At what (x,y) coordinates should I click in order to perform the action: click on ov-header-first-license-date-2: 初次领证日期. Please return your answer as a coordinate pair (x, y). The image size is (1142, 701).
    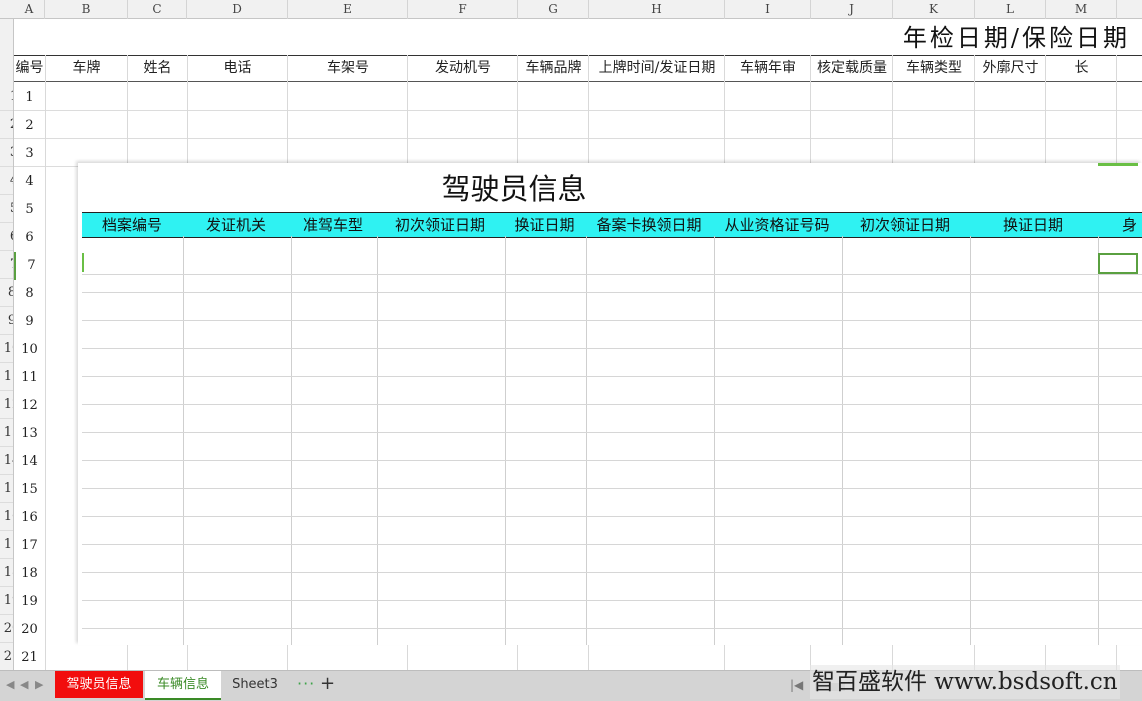
    Looking at the image, I should click on (905, 225).